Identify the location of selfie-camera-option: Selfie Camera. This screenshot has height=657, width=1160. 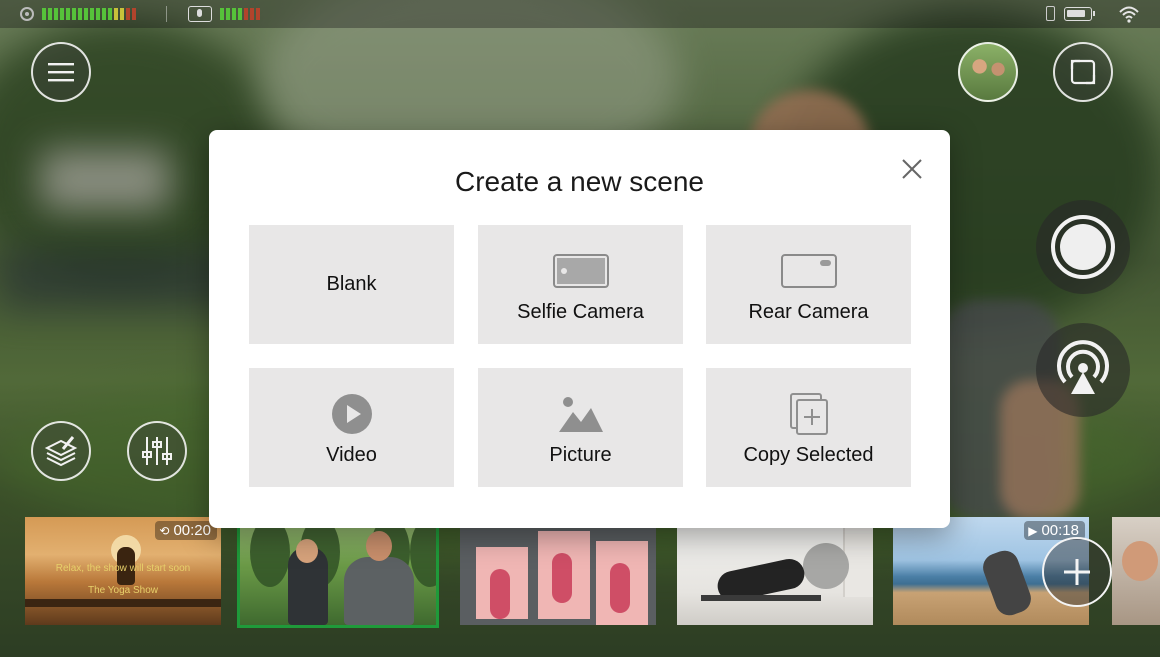
(580, 284).